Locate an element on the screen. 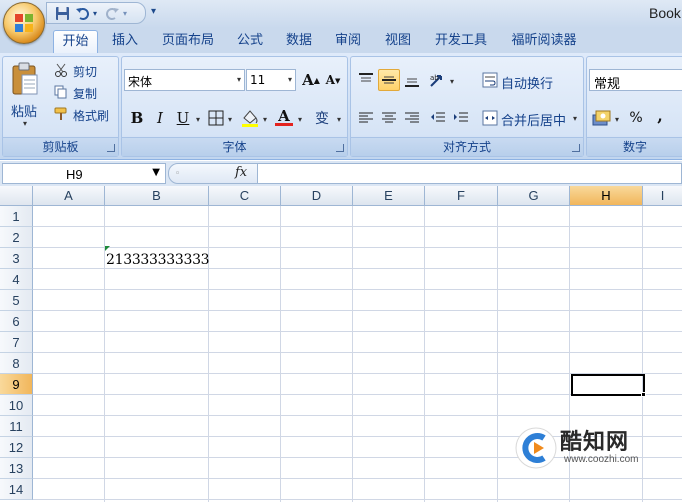  fill-color-dropdown-icon: ▾ is located at coordinates (265, 119).